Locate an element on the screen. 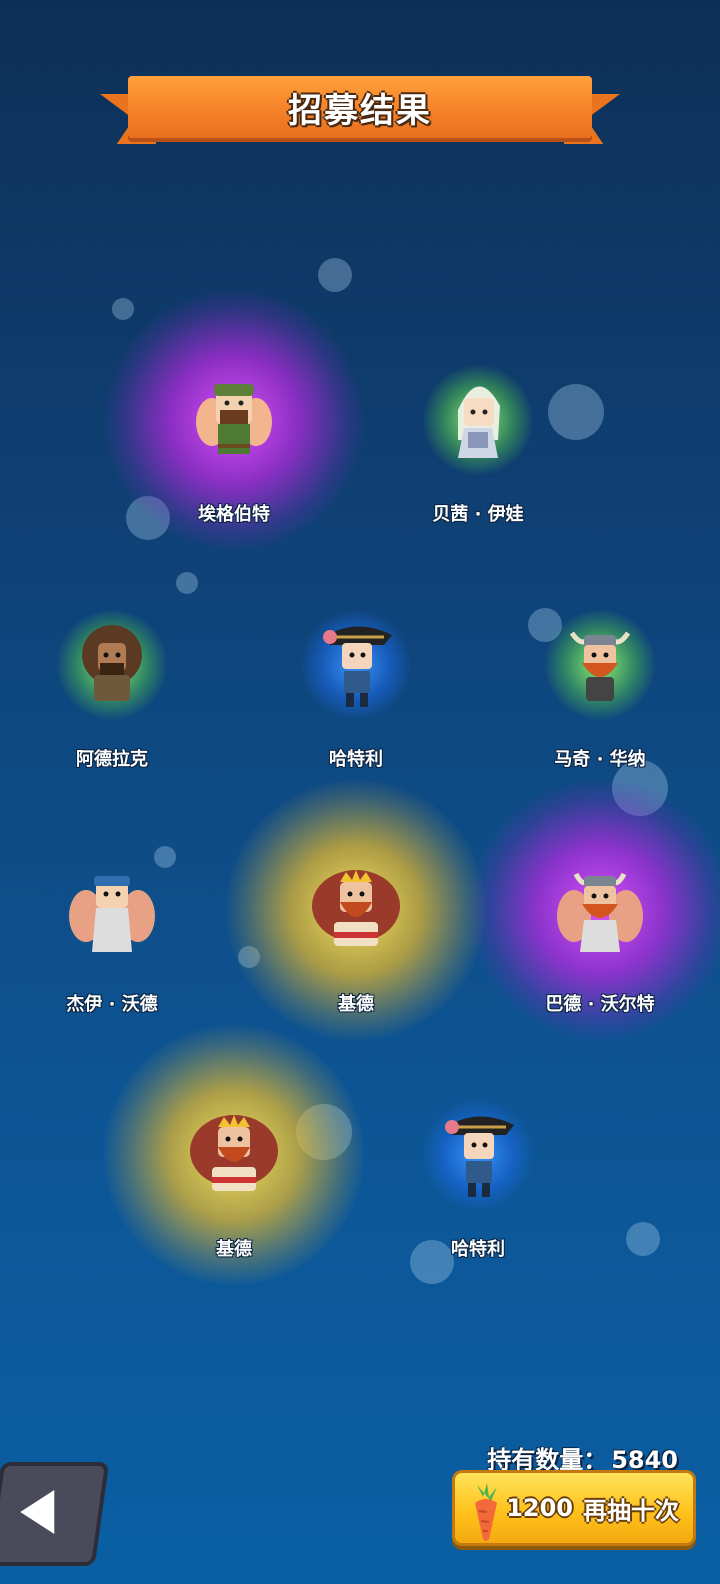 Image resolution: width=720 pixels, height=1584 pixels. back-button is located at coordinates (55, 1514).